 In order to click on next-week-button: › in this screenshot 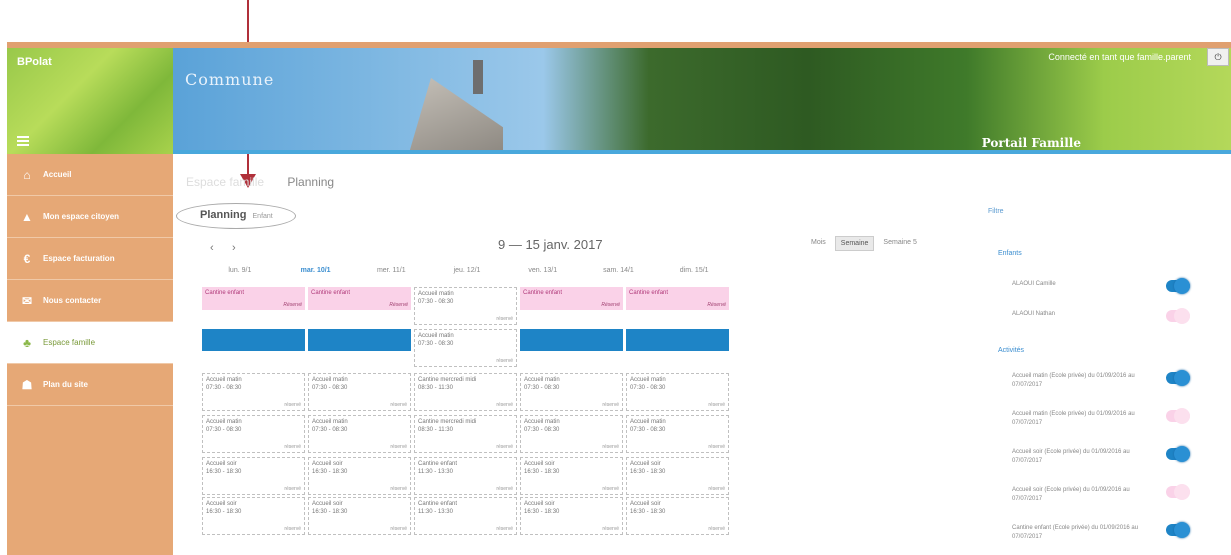, I will do `click(234, 248)`.